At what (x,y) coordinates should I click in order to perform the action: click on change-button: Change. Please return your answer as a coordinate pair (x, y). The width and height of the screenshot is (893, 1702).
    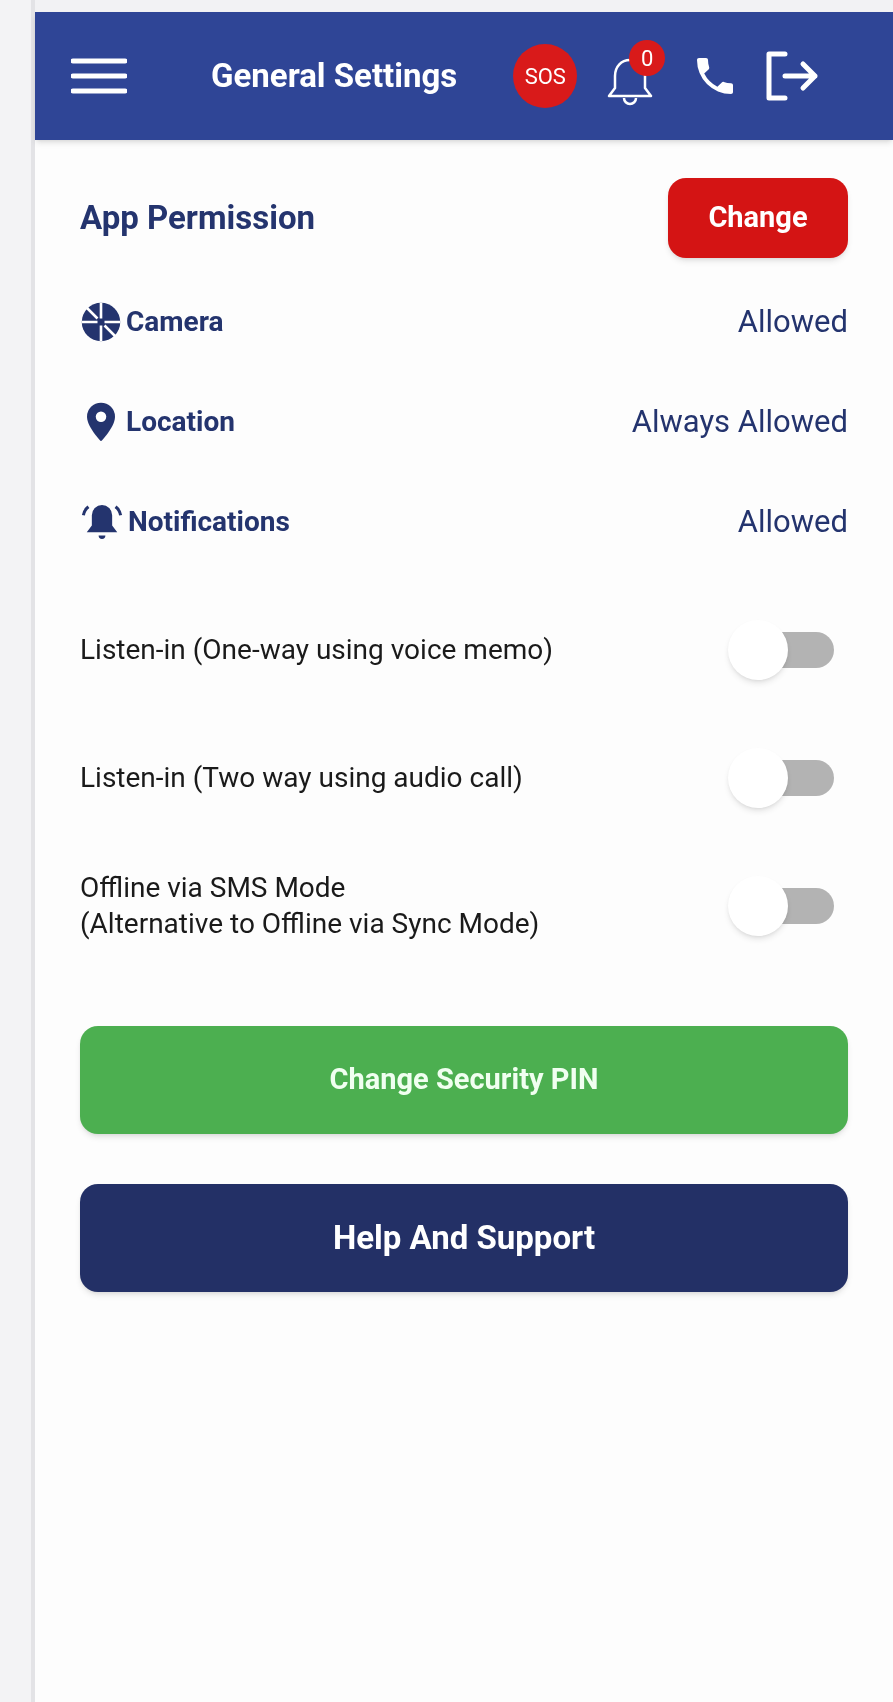
    Looking at the image, I should click on (758, 218).